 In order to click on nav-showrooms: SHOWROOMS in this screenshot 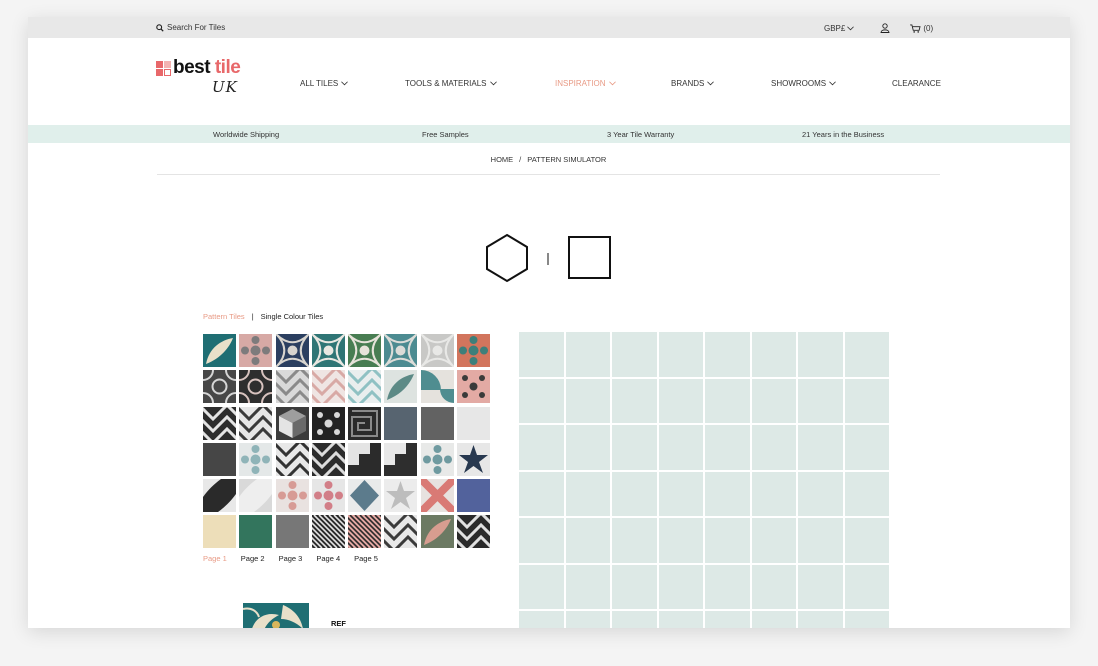, I will do `click(803, 83)`.